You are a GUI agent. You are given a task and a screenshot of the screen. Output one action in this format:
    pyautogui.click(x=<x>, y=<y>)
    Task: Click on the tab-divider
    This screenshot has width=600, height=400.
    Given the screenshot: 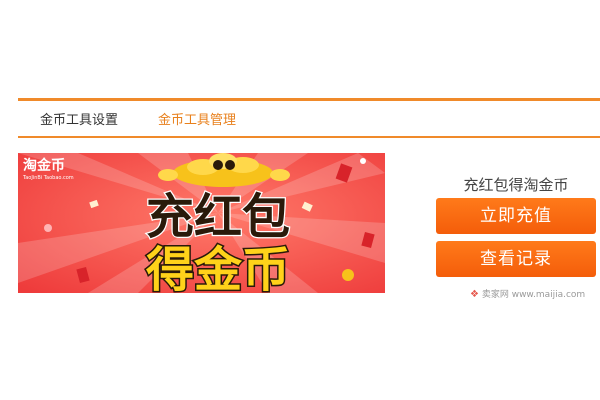 What is the action you would take?
    pyautogui.click(x=309, y=137)
    